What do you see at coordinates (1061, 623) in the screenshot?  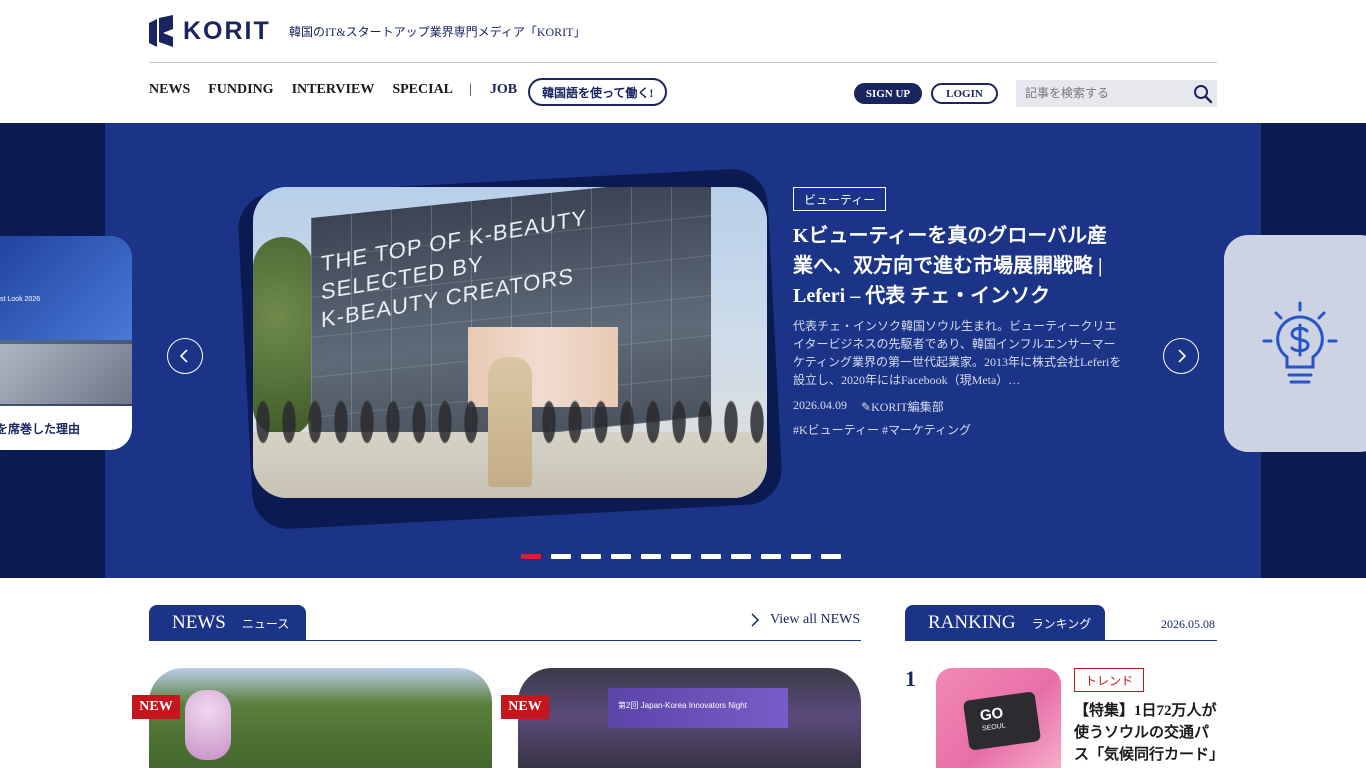 I see `ranking-heading-subtitle: ランキング` at bounding box center [1061, 623].